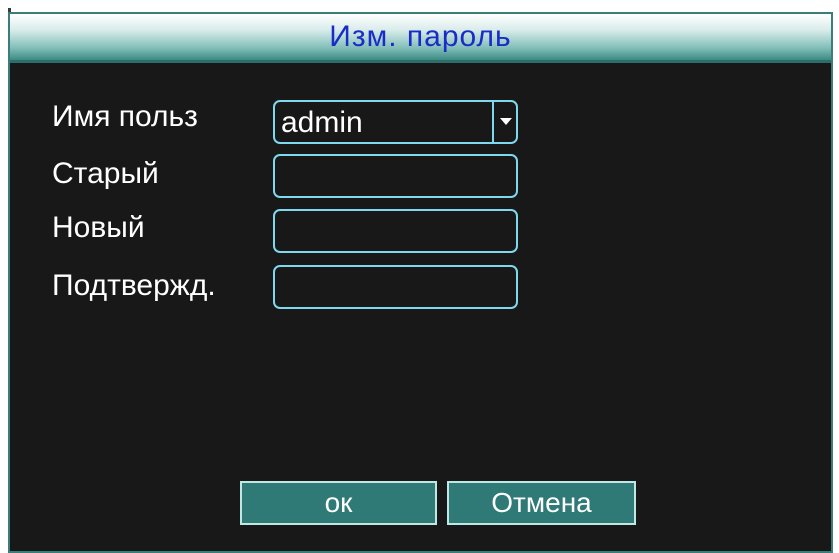  Describe the element at coordinates (134, 285) in the screenshot. I see `confirm-password-label: Подтвержд.` at that location.